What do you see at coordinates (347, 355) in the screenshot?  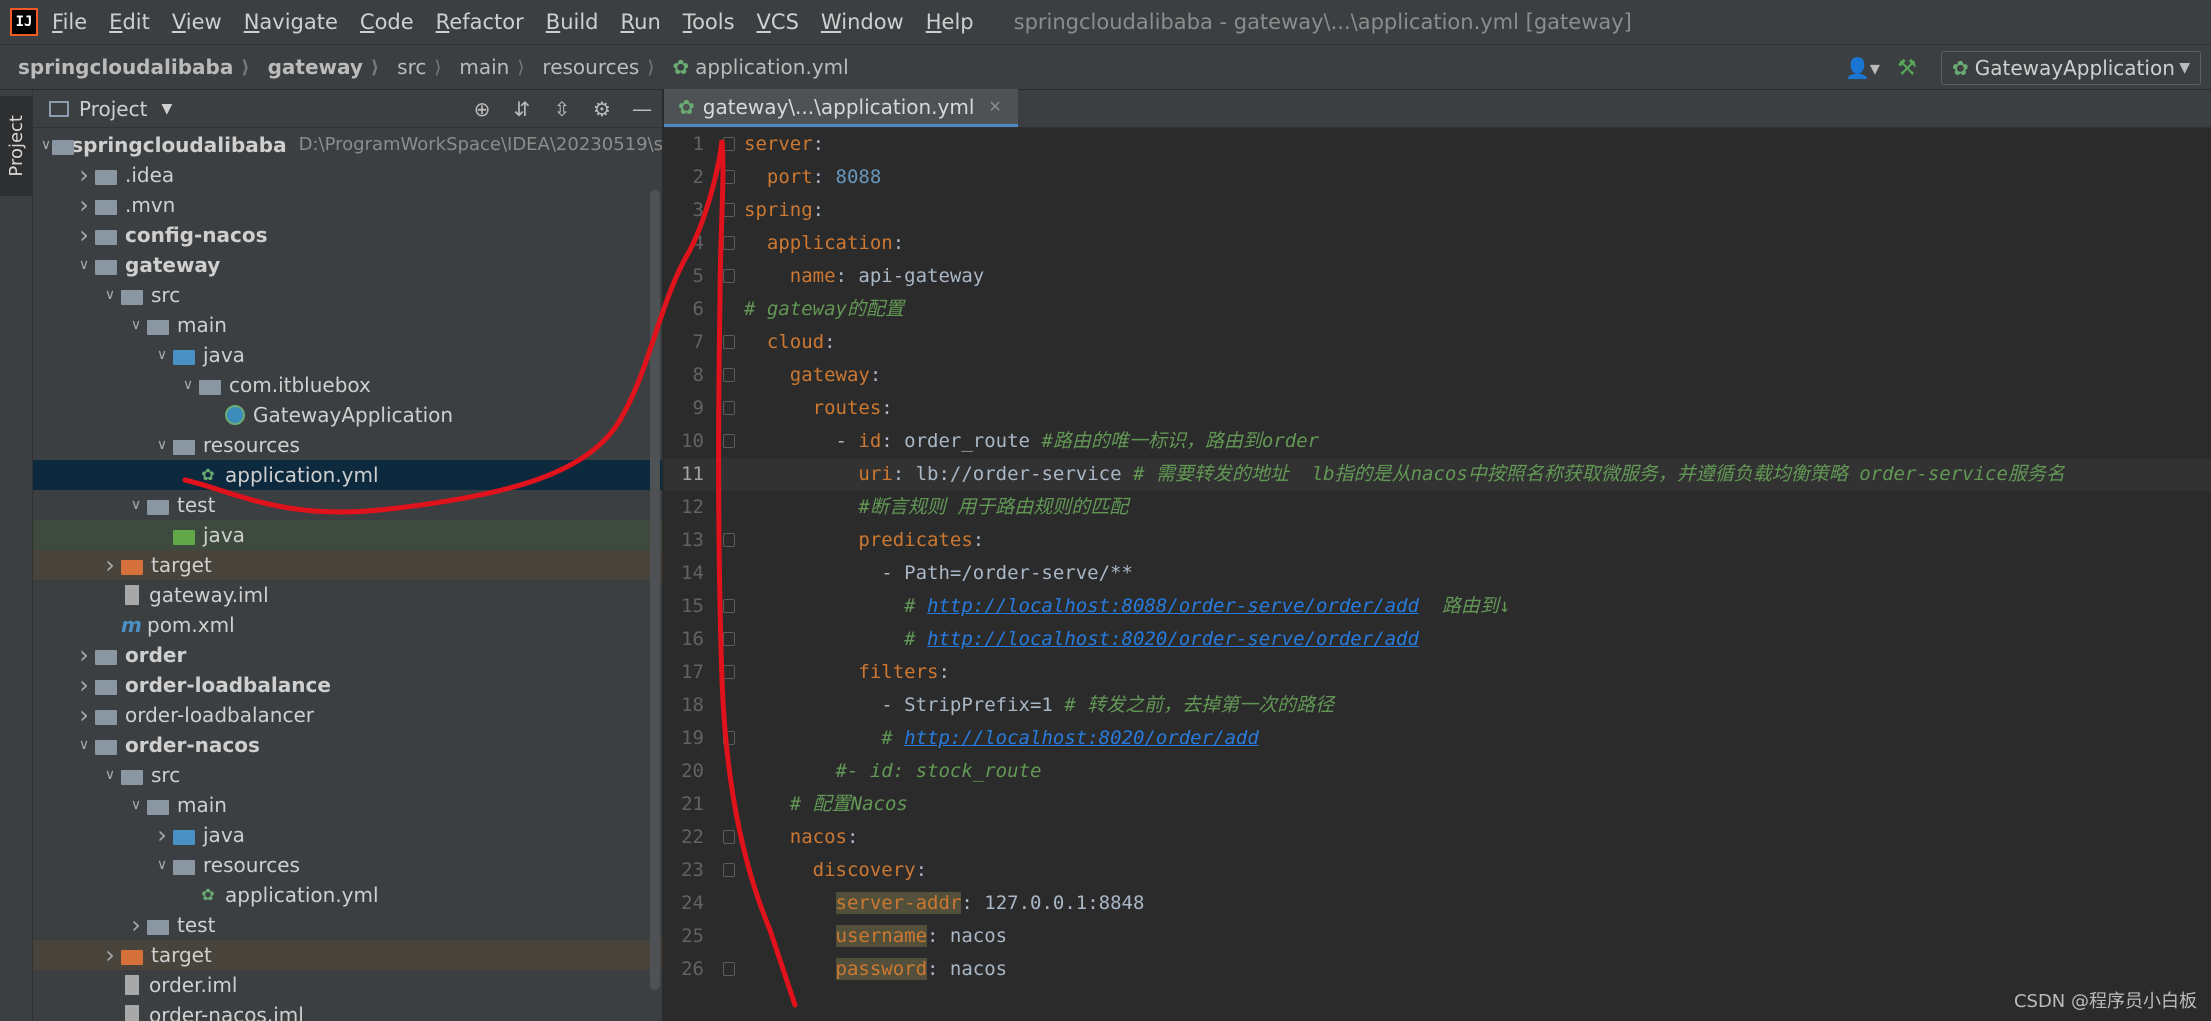 I see `tree-item: ∨ java` at bounding box center [347, 355].